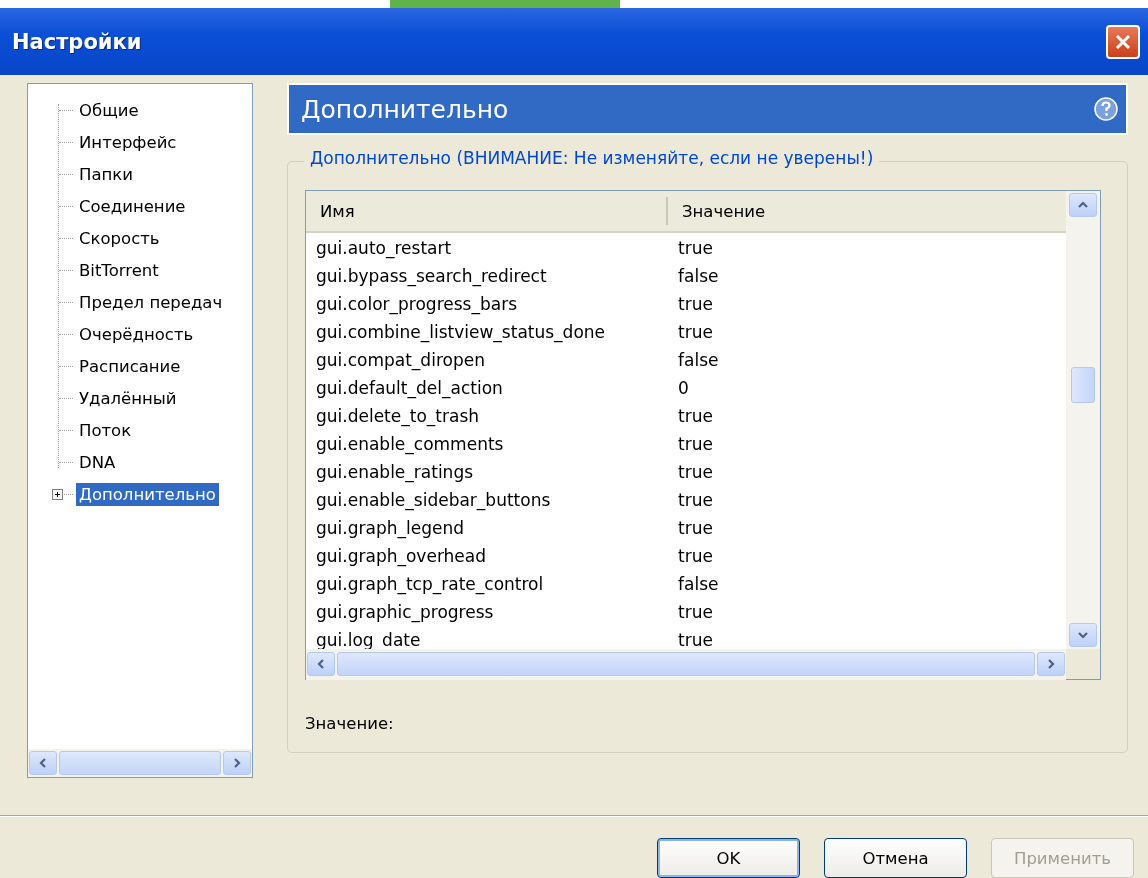 The image size is (1148, 878). What do you see at coordinates (431, 276) in the screenshot?
I see `table-cell-text: gui.bypass_search_redirect` at bounding box center [431, 276].